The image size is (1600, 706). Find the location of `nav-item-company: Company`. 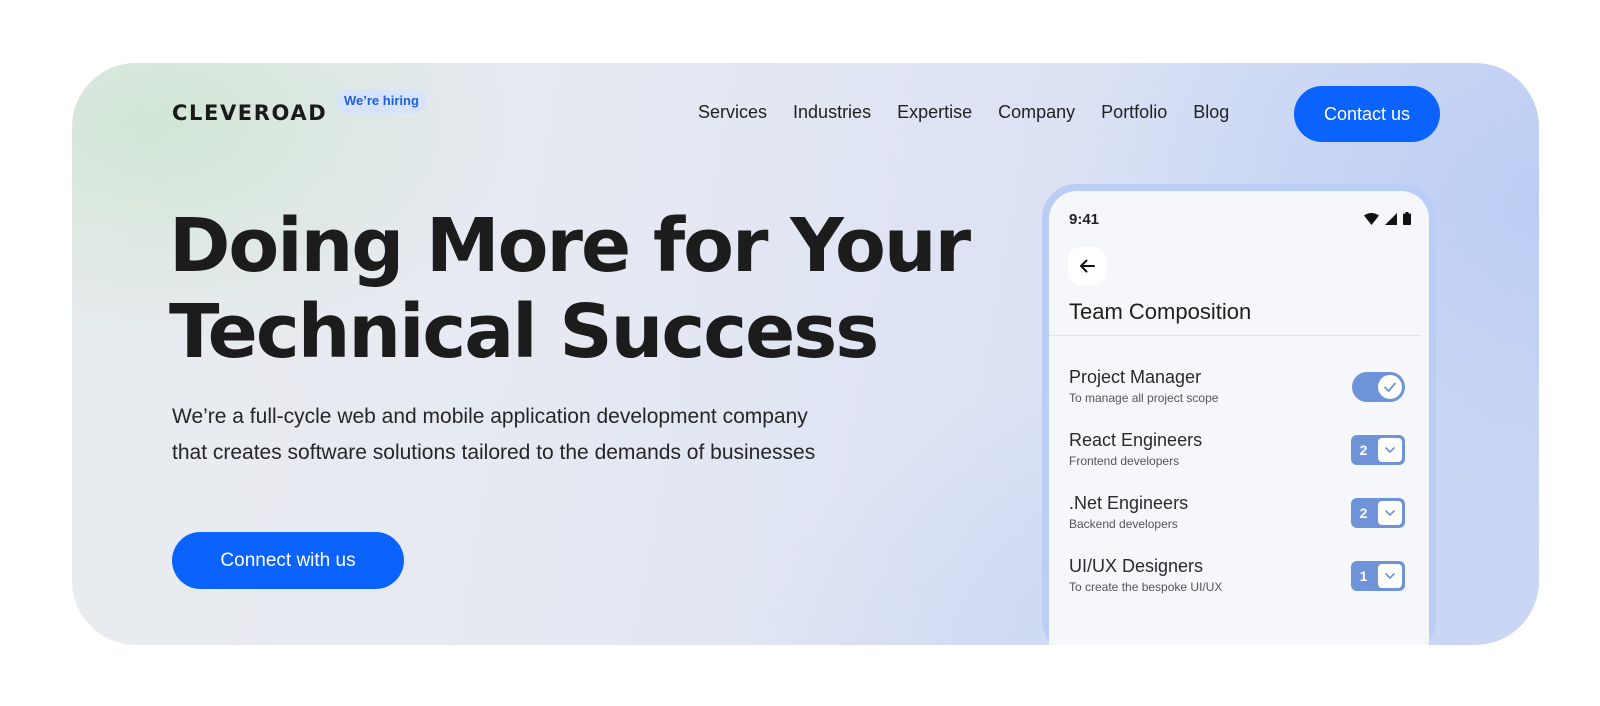

nav-item-company: Company is located at coordinates (1036, 112).